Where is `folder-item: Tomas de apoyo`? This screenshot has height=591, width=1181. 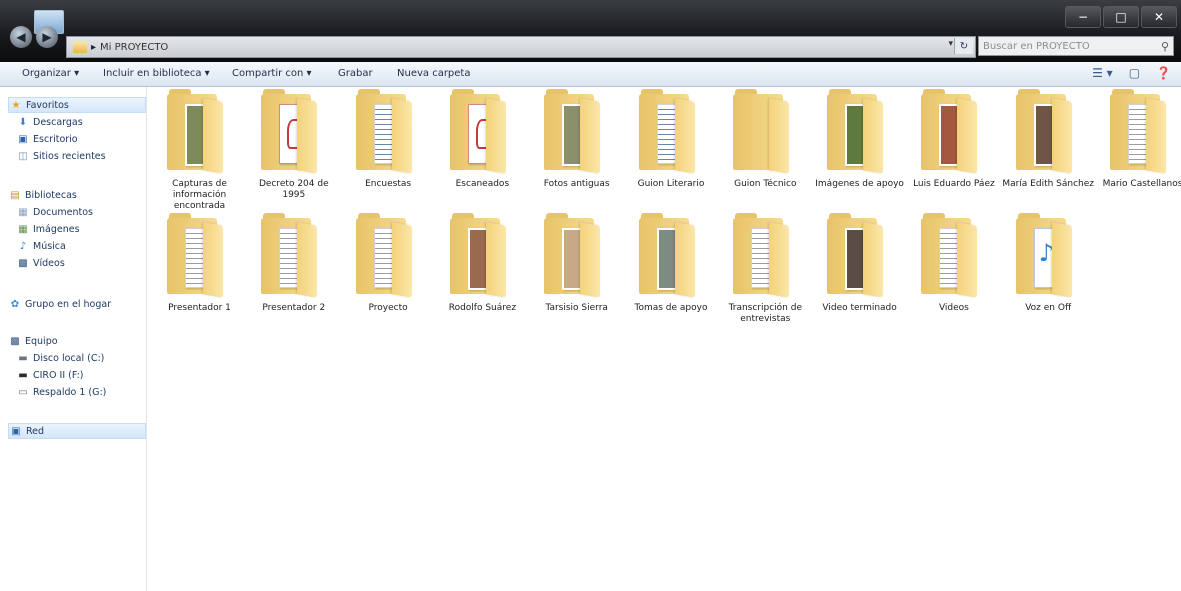 folder-item: Tomas de apoyo is located at coordinates (671, 269).